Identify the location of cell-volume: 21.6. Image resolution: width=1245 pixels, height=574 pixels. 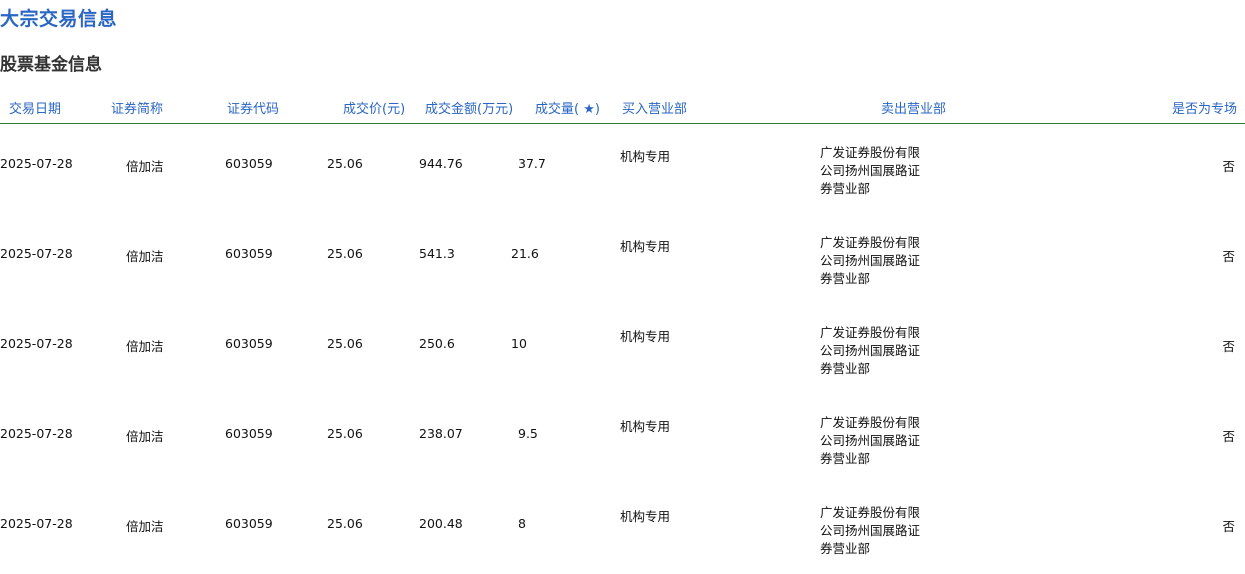
(525, 253).